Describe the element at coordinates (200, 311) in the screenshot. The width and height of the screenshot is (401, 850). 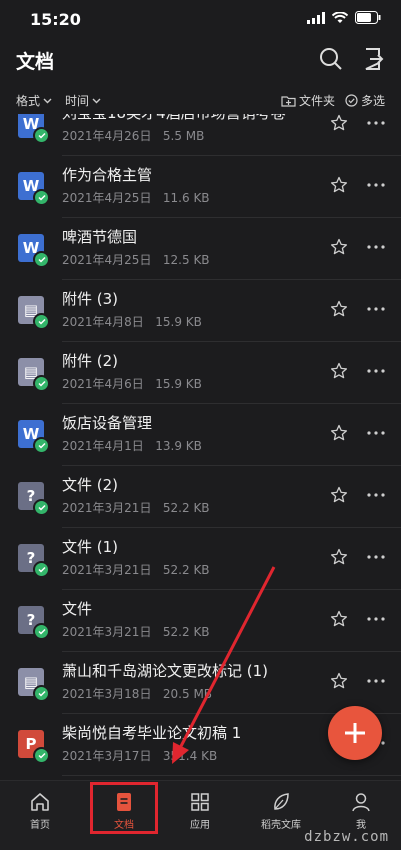
I see `file-row: ▤ 附件 (3) 2021年4月8日 15.9 KB` at that location.